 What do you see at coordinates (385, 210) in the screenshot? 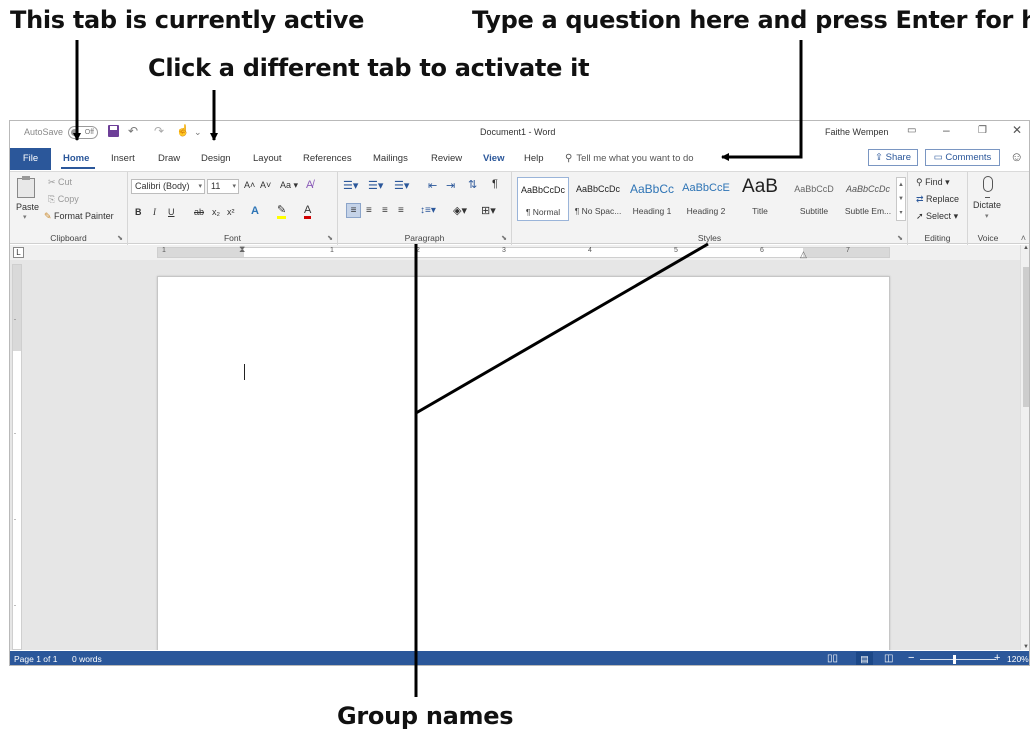
I see `align-right-button: ≡` at bounding box center [385, 210].